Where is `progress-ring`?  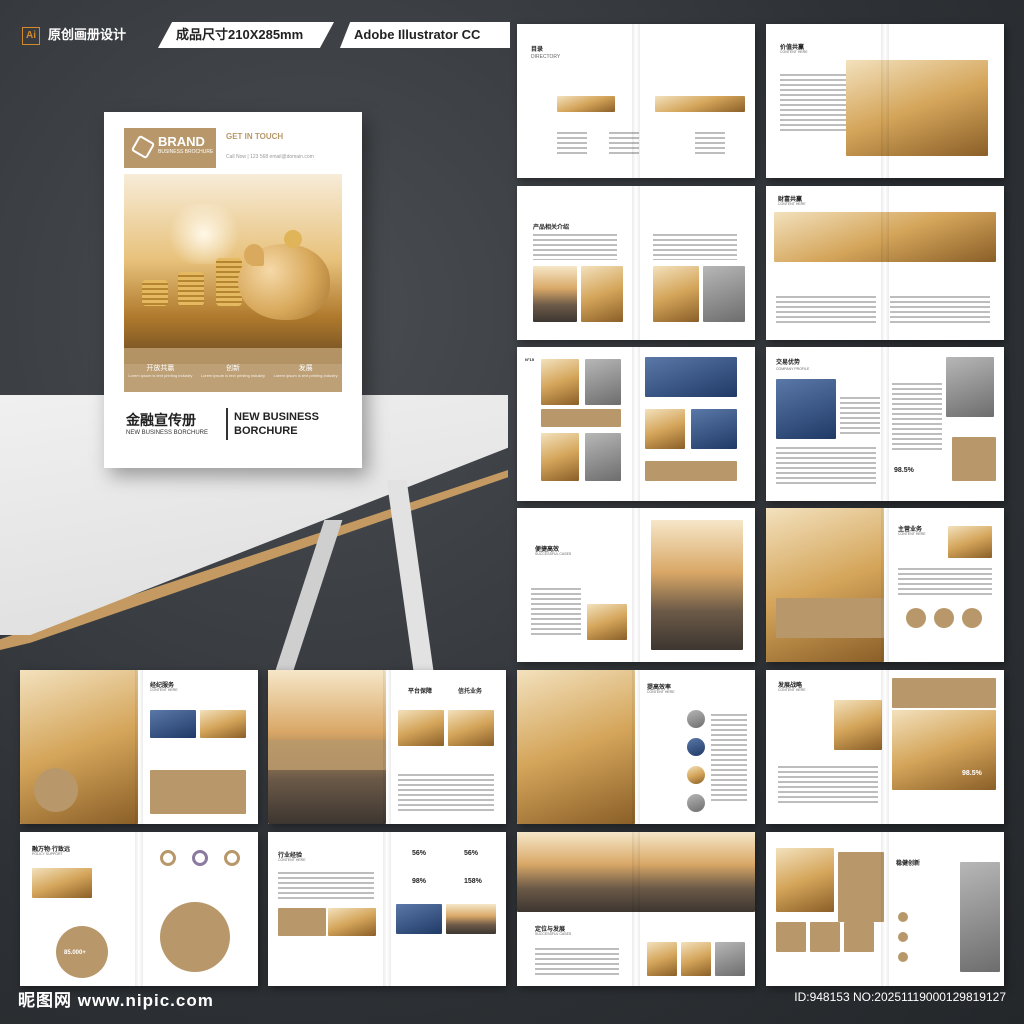 progress-ring is located at coordinates (232, 858).